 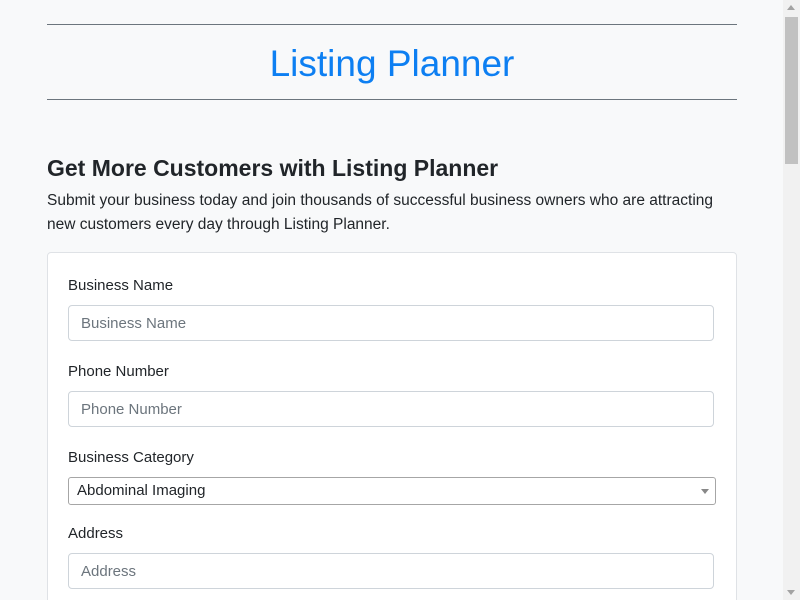 I want to click on scroll-down-arrow-icon, so click(x=791, y=592).